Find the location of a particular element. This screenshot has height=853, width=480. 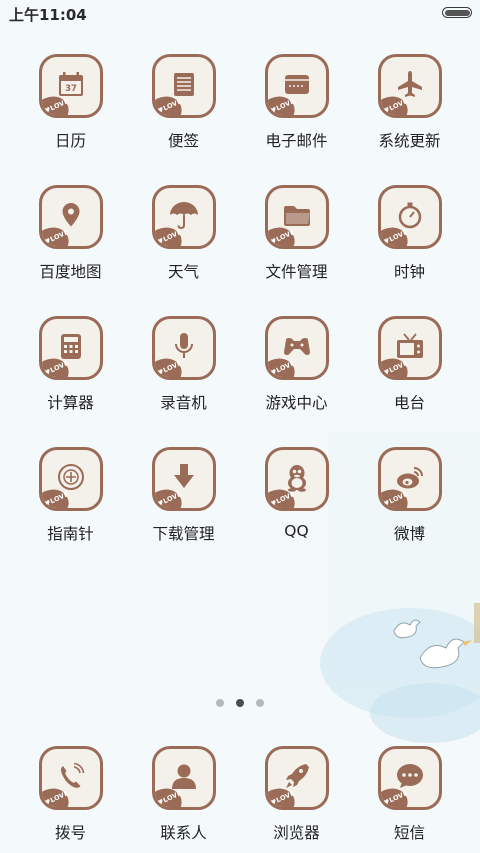

email-icon is located at coordinates (296, 84).